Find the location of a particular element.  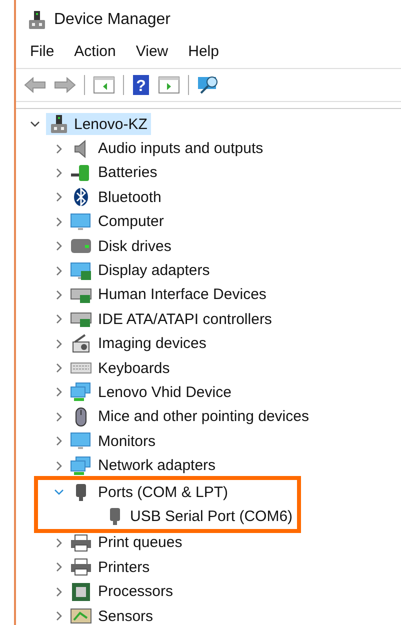

tree-item: Sensors is located at coordinates (208, 614).